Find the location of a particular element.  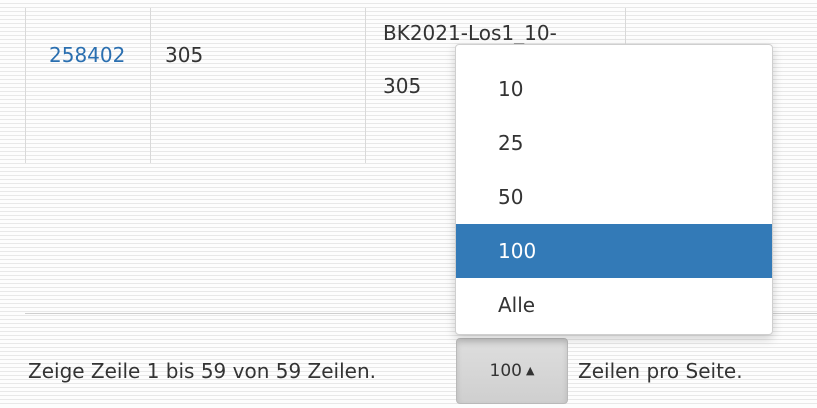

caret-up-icon: ▲ is located at coordinates (530, 370).